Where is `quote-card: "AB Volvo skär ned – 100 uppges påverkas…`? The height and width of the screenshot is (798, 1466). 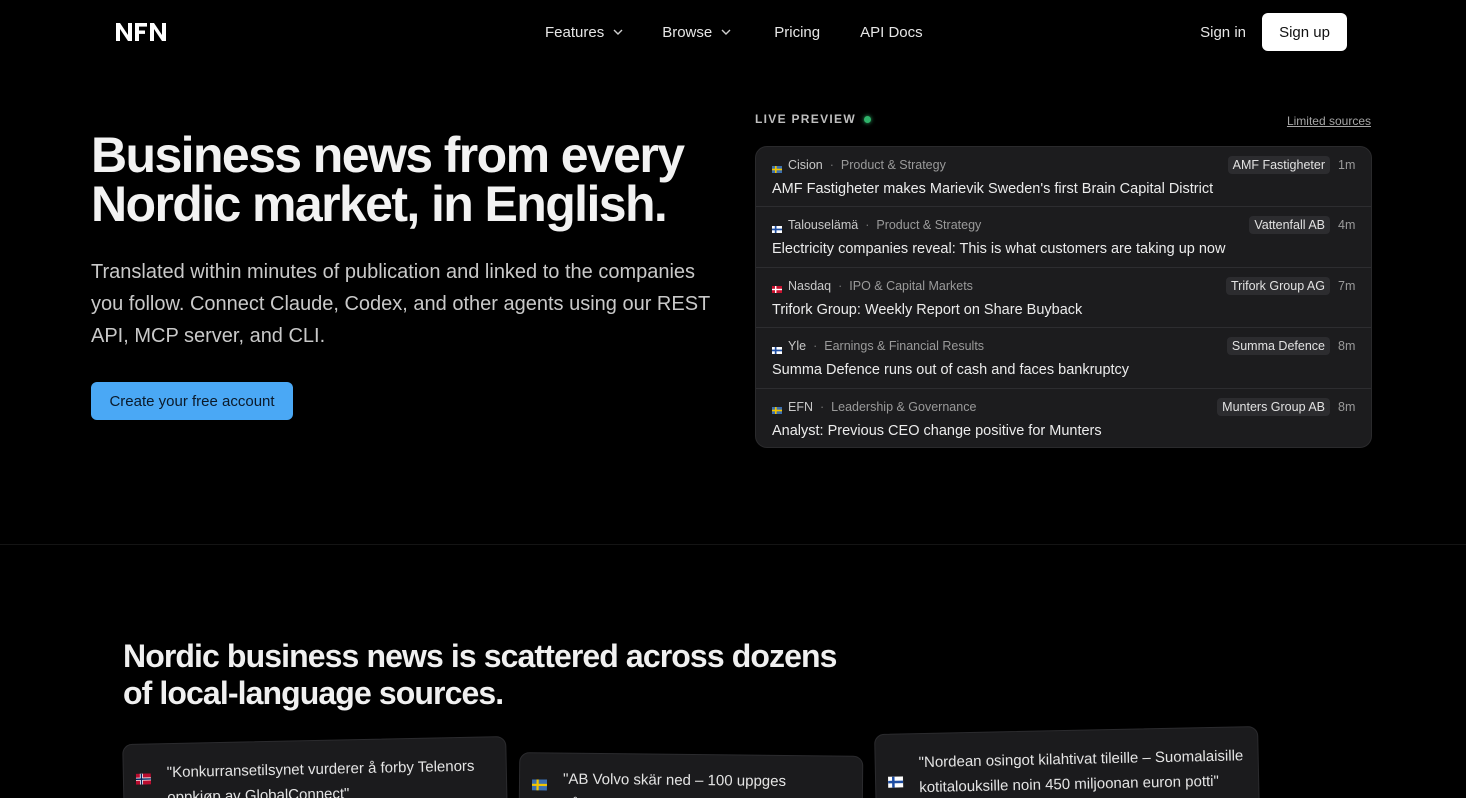
quote-card: "AB Volvo skär ned – 100 uppges påverkas… is located at coordinates (691, 775).